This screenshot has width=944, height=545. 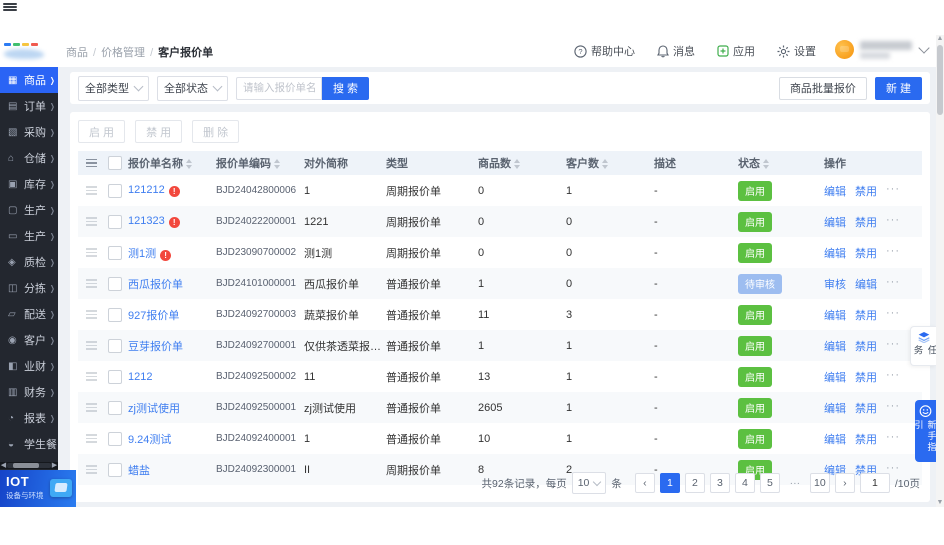 I want to click on sidebar-item-商品: ▦ 商品 ❯, so click(x=29, y=80).